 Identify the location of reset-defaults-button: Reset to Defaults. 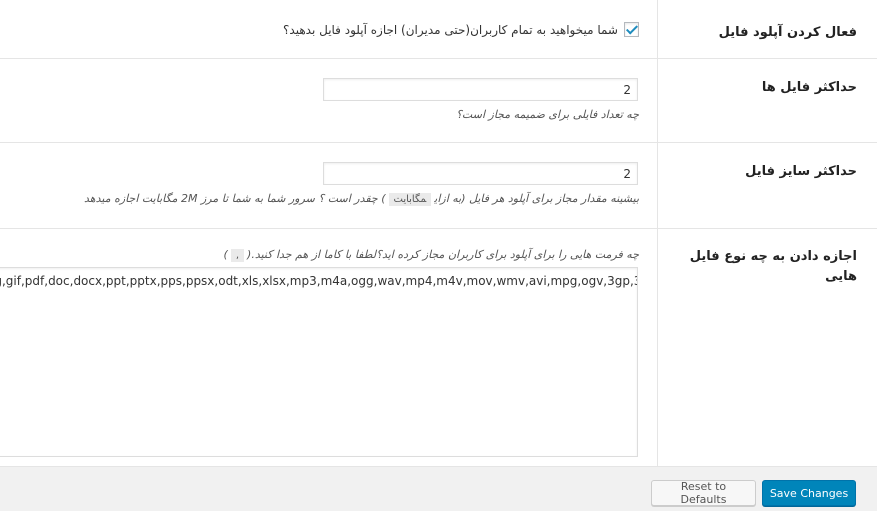
(703, 493).